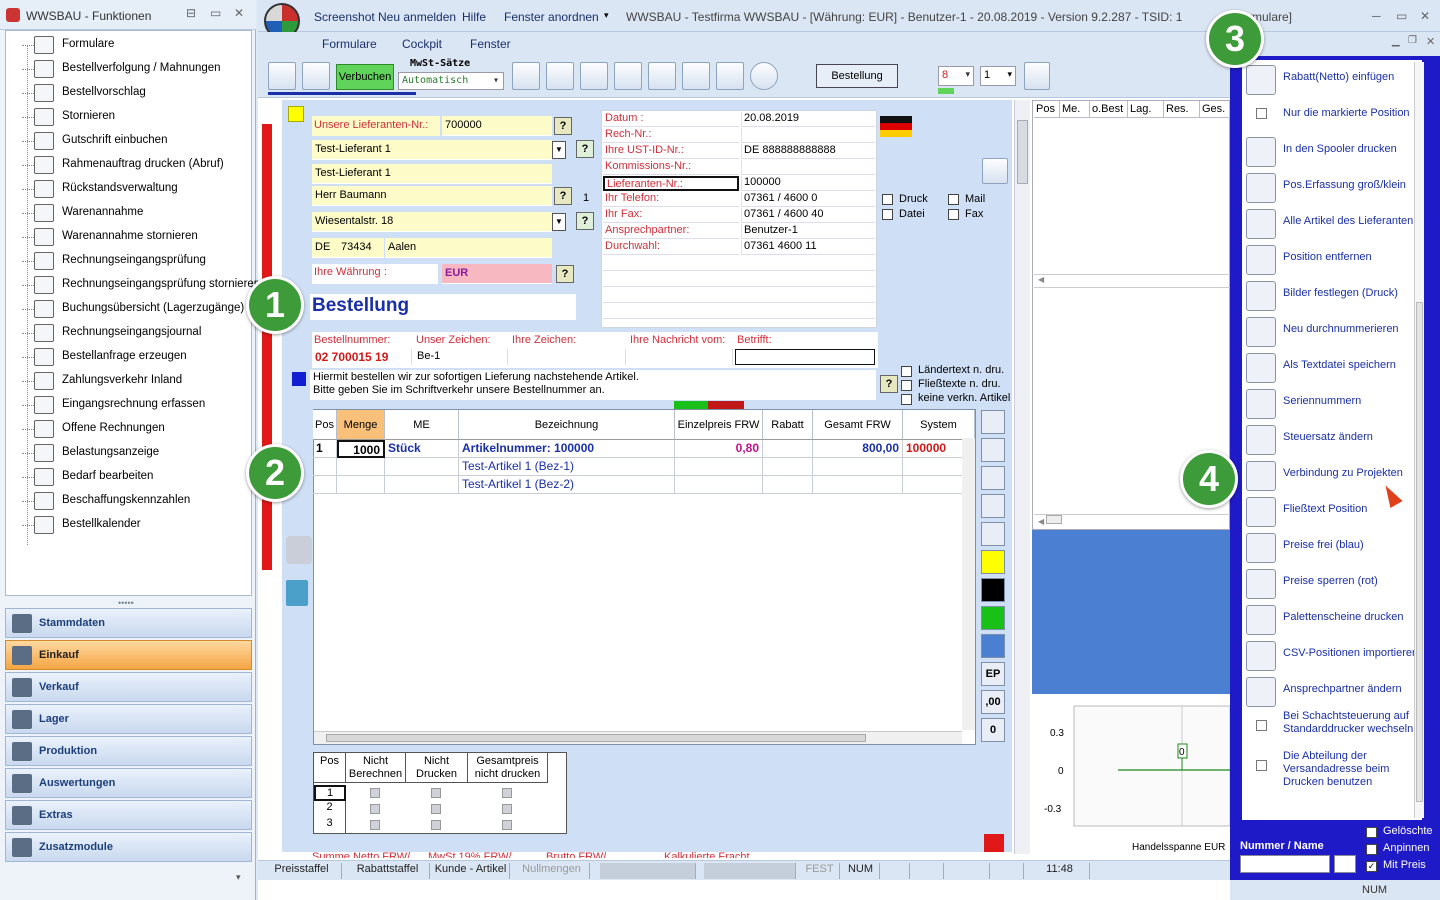  What do you see at coordinates (662, 76) in the screenshot?
I see `screen-button` at bounding box center [662, 76].